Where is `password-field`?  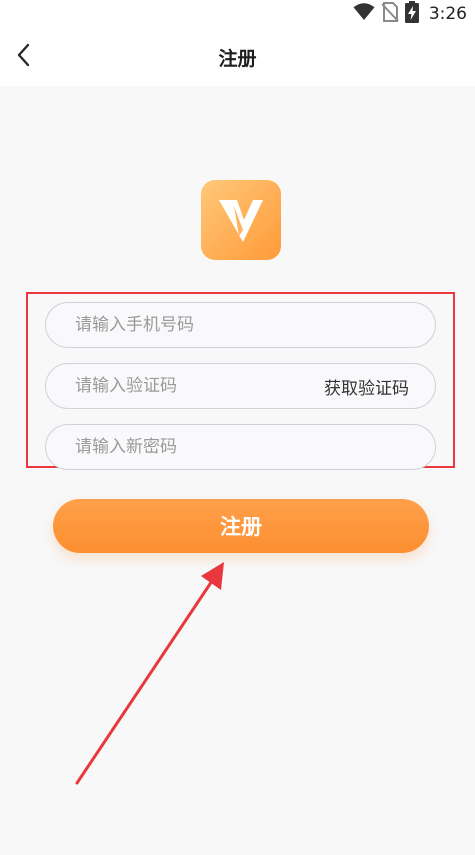 password-field is located at coordinates (240, 447).